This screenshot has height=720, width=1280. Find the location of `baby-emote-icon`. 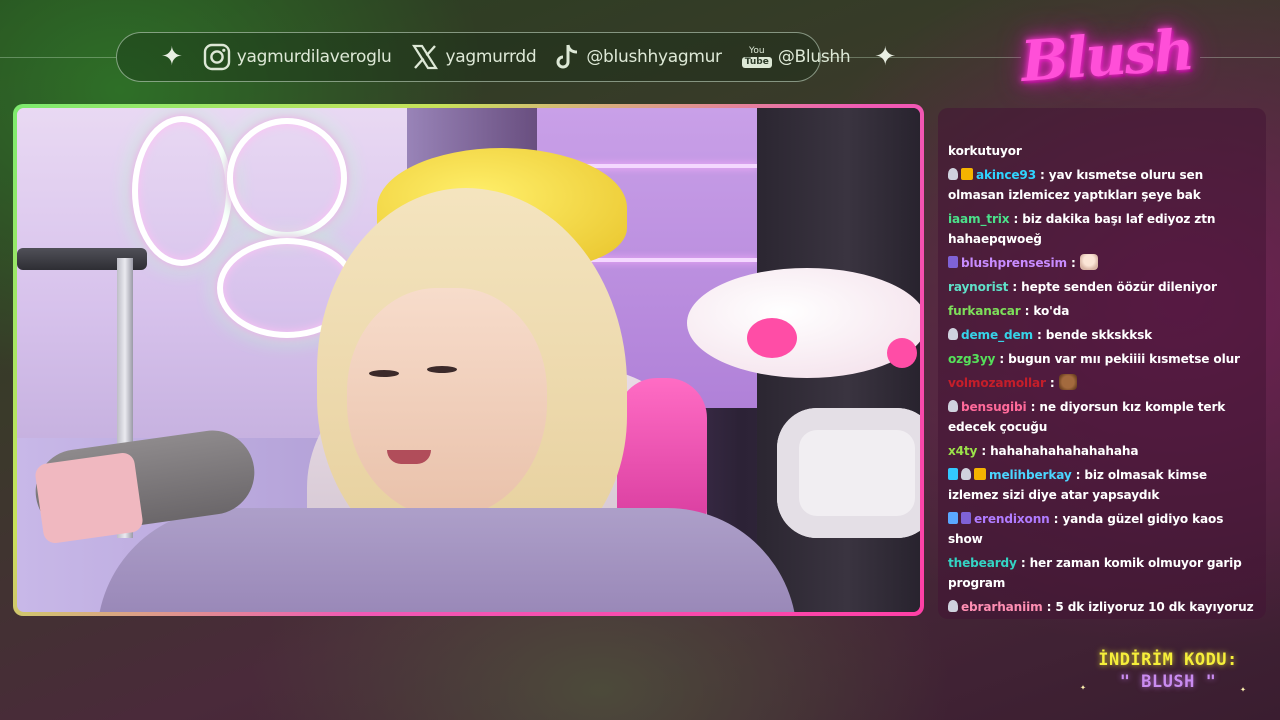

baby-emote-icon is located at coordinates (1088, 262).